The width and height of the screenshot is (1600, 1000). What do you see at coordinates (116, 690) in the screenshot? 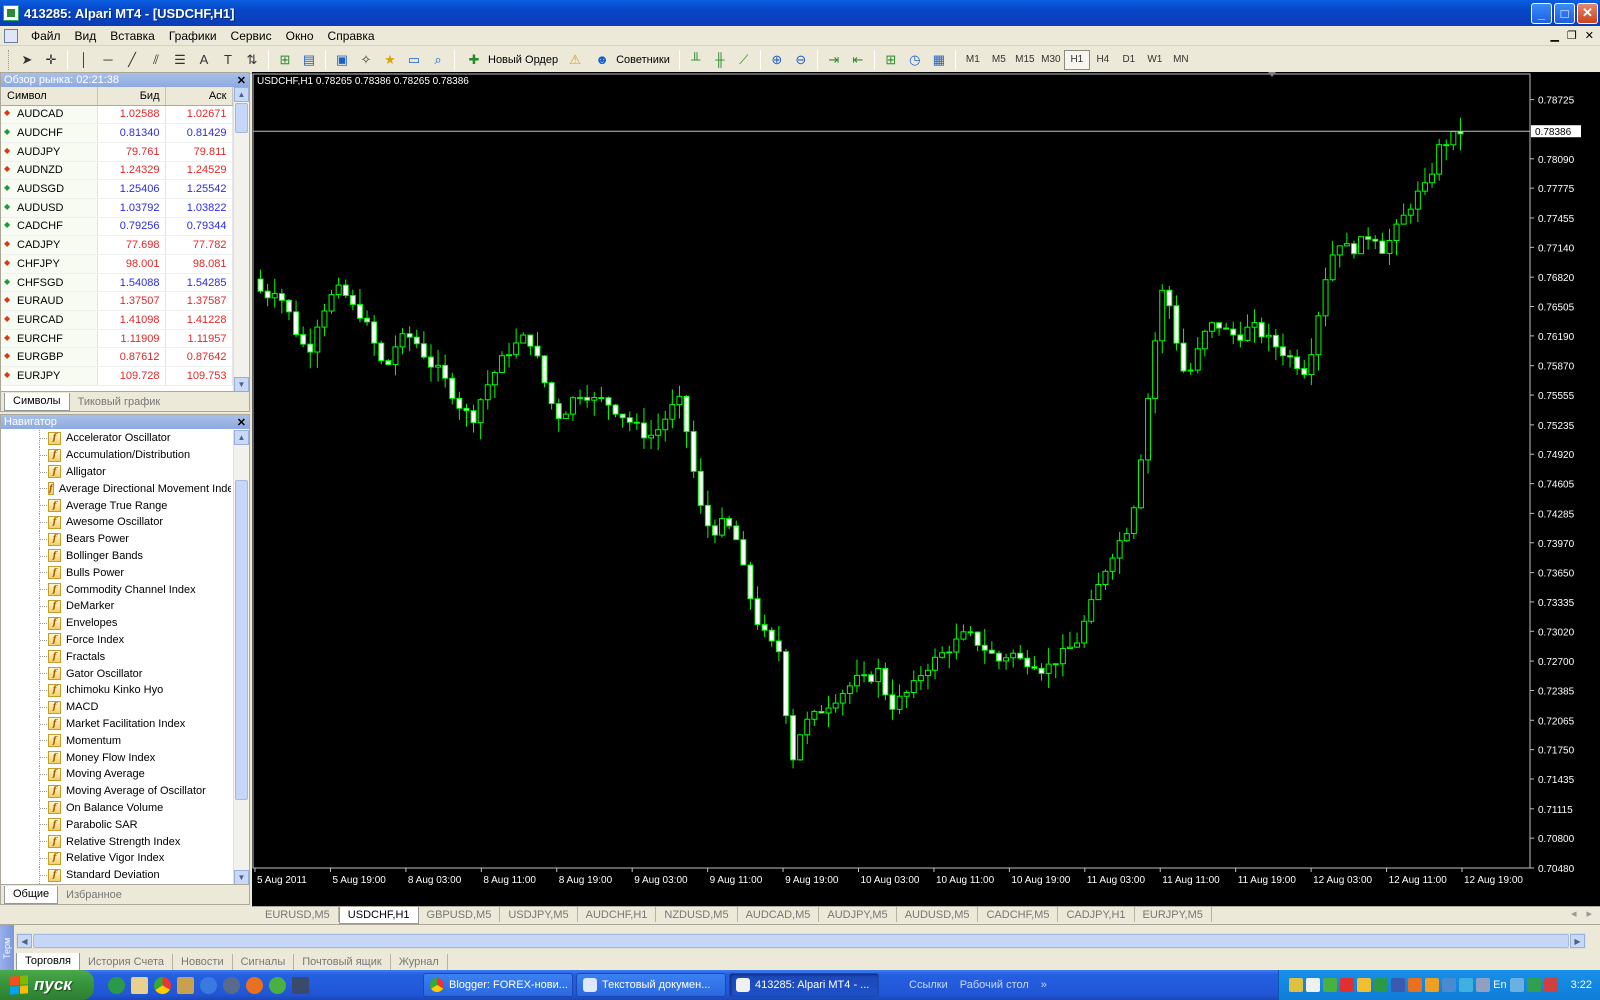
I see `list-item: f Ichimoku Kinko Hyo` at bounding box center [116, 690].